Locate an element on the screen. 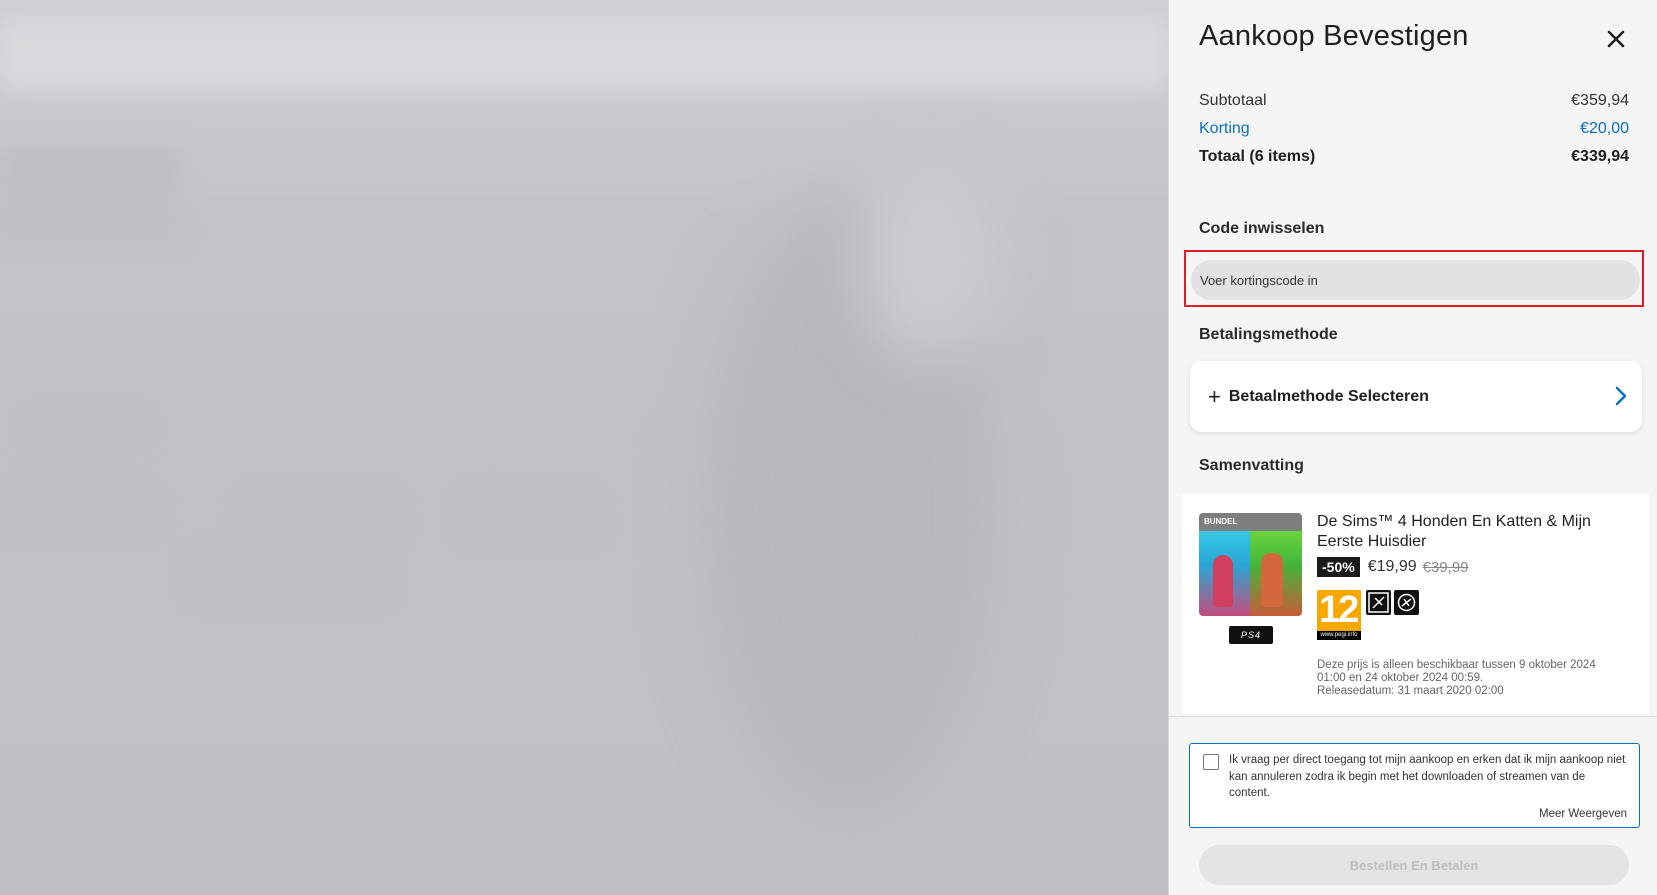 The height and width of the screenshot is (895, 1657). payment-heading: Betalingsmethode is located at coordinates (1268, 334).